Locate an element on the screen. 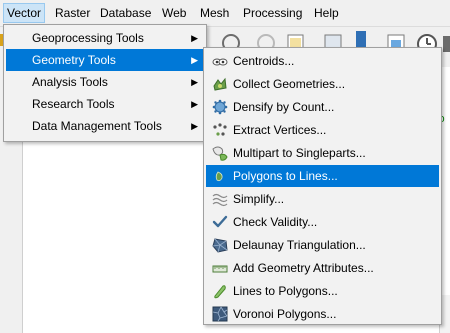  menu-mesh: Mesh is located at coordinates (214, 13).